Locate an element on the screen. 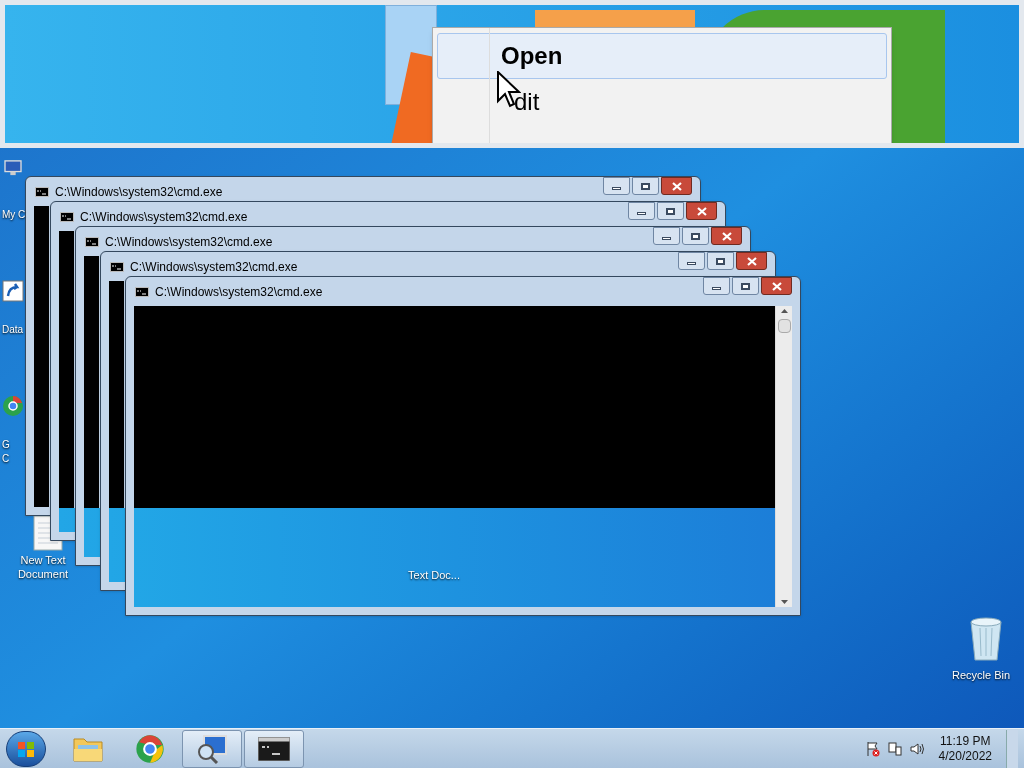 The image size is (1024, 768). menu-item: Open is located at coordinates (662, 56).